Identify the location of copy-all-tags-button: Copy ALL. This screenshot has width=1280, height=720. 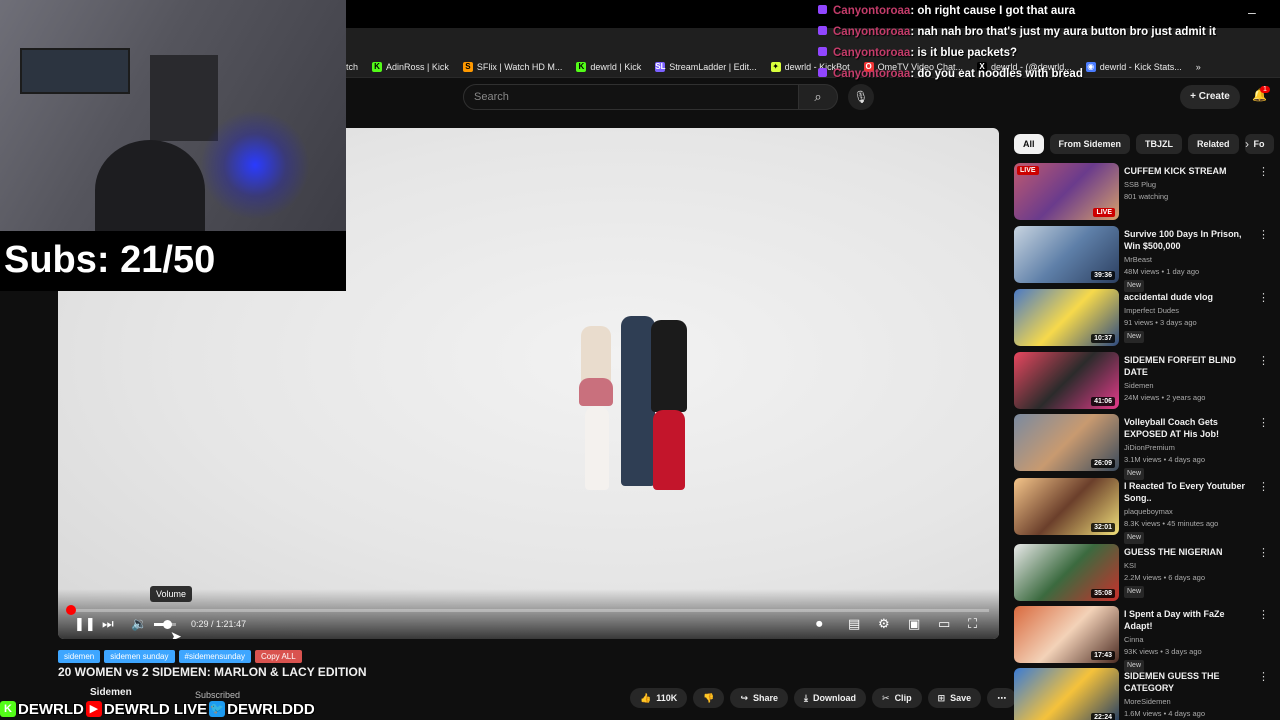
(278, 656).